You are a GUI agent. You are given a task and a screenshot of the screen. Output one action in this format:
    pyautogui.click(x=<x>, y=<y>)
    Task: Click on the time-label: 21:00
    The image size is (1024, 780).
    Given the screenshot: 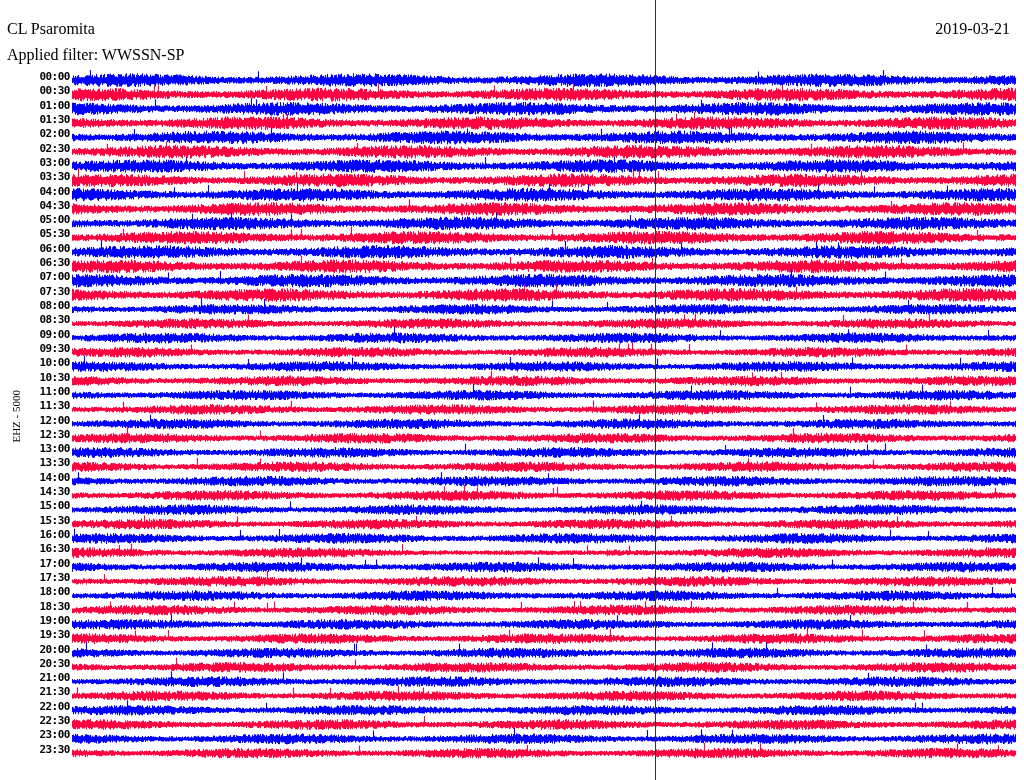 What is the action you would take?
    pyautogui.click(x=54, y=678)
    